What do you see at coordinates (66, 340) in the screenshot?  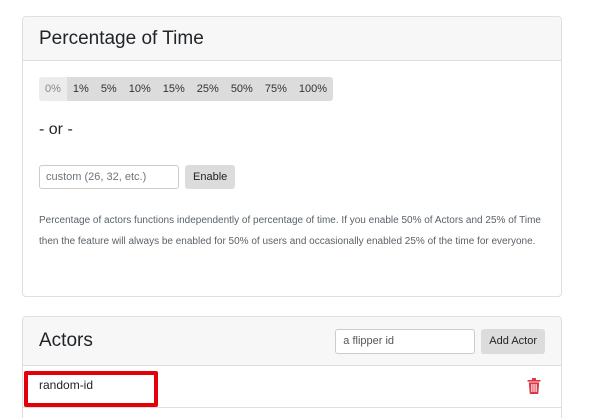 I see `actors-card-title: Actors` at bounding box center [66, 340].